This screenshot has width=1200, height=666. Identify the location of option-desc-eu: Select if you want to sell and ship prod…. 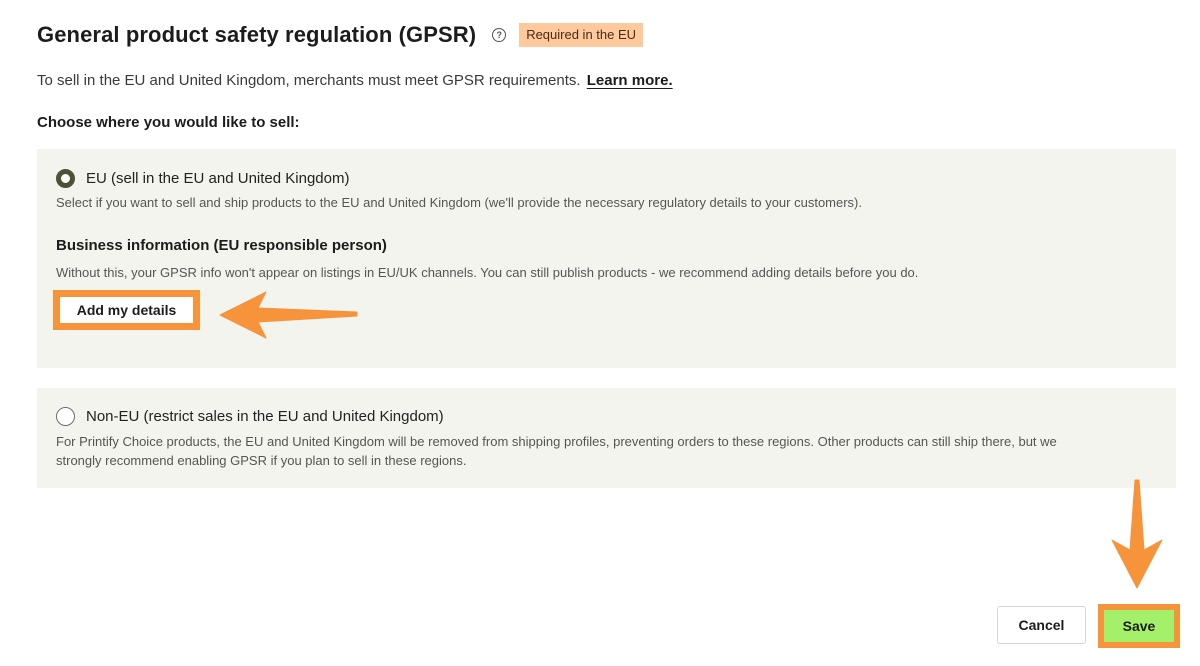
(459, 202).